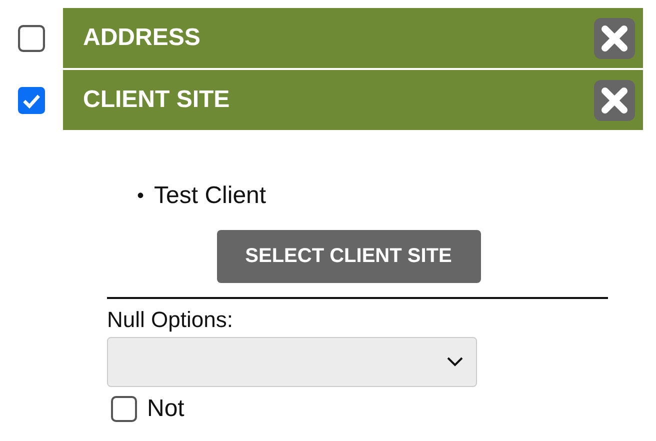 The image size is (656, 441). I want to click on caret-icon, so click(455, 362).